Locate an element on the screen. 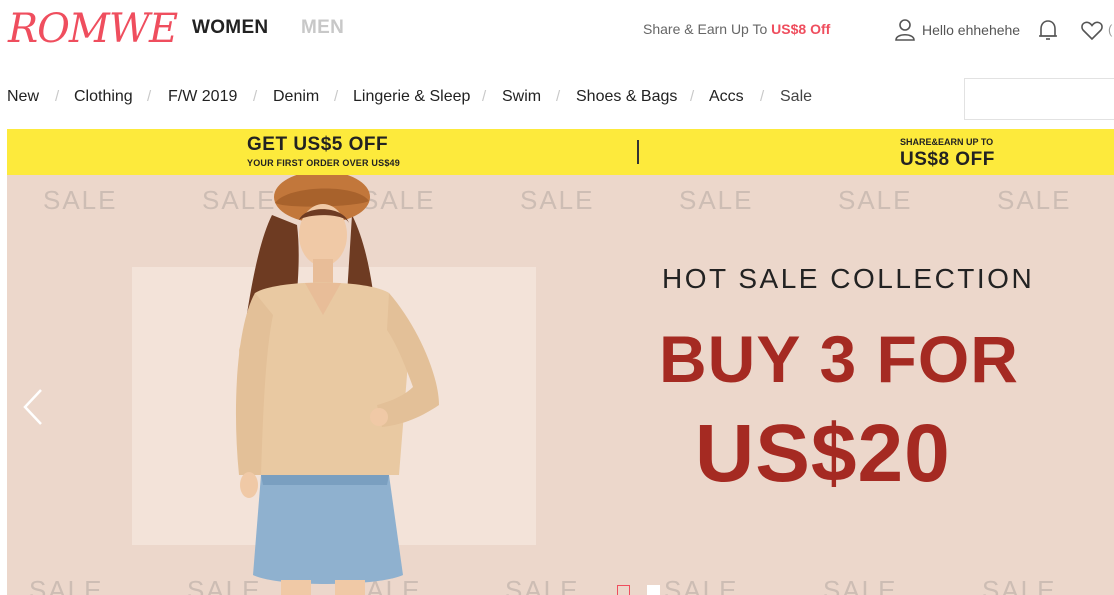 The height and width of the screenshot is (595, 1114). banner-offer-line1: BUY 3 FOR is located at coordinates (839, 359).